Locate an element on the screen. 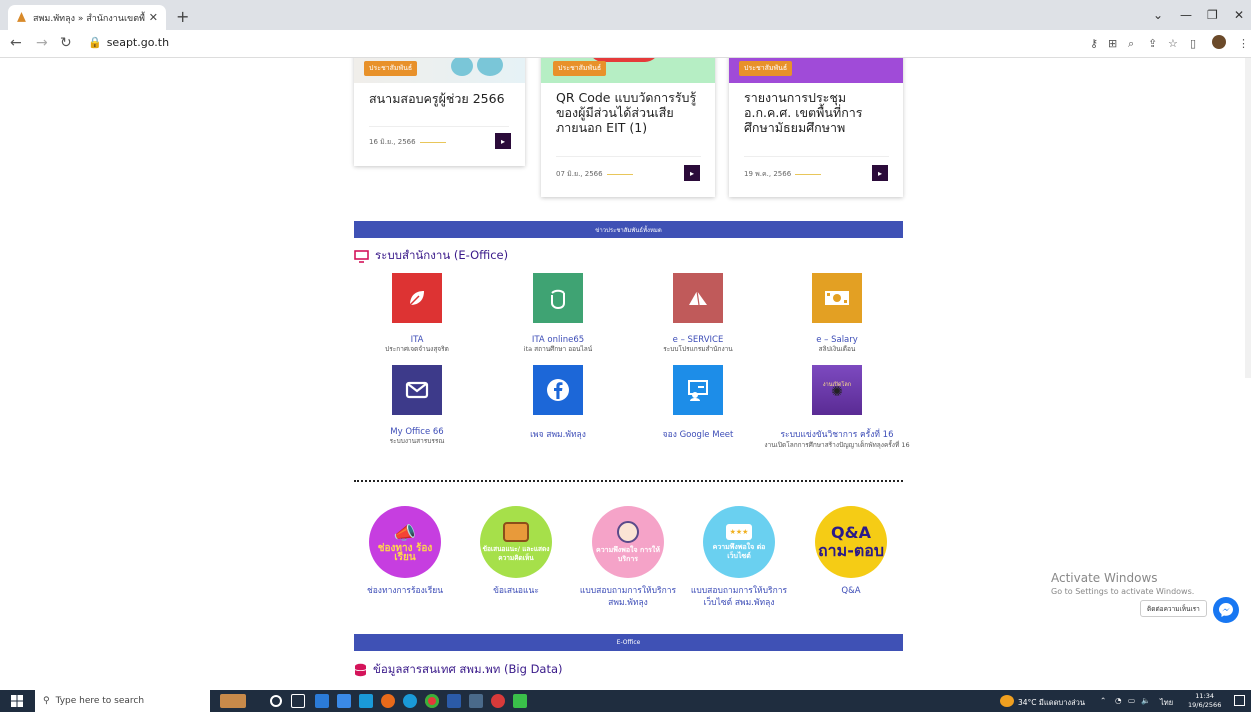 This screenshot has height=712, width=1251. google-meet-label: จอง Google Meet is located at coordinates (698, 434).